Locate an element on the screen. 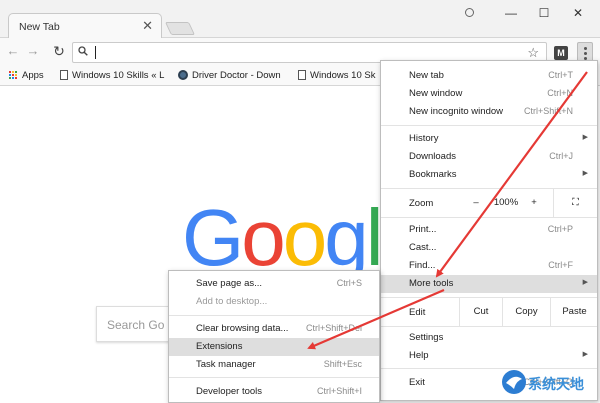 The width and height of the screenshot is (600, 403). close-button: ✕ is located at coordinates (578, 13).